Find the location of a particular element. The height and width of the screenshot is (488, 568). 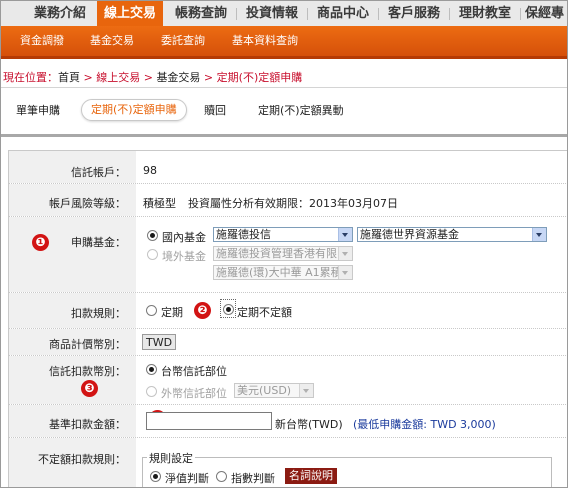

label-cell: 信託扣款幣別： ❸ is located at coordinates (72, 380).